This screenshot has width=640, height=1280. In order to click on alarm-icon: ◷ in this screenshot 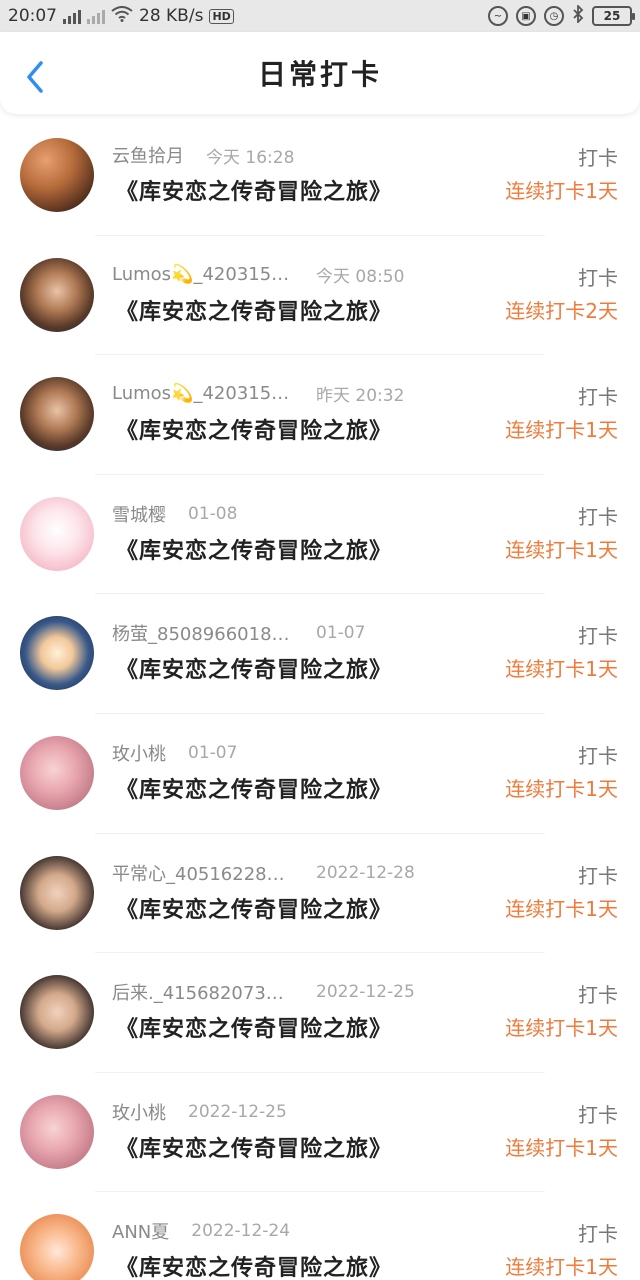, I will do `click(554, 16)`.